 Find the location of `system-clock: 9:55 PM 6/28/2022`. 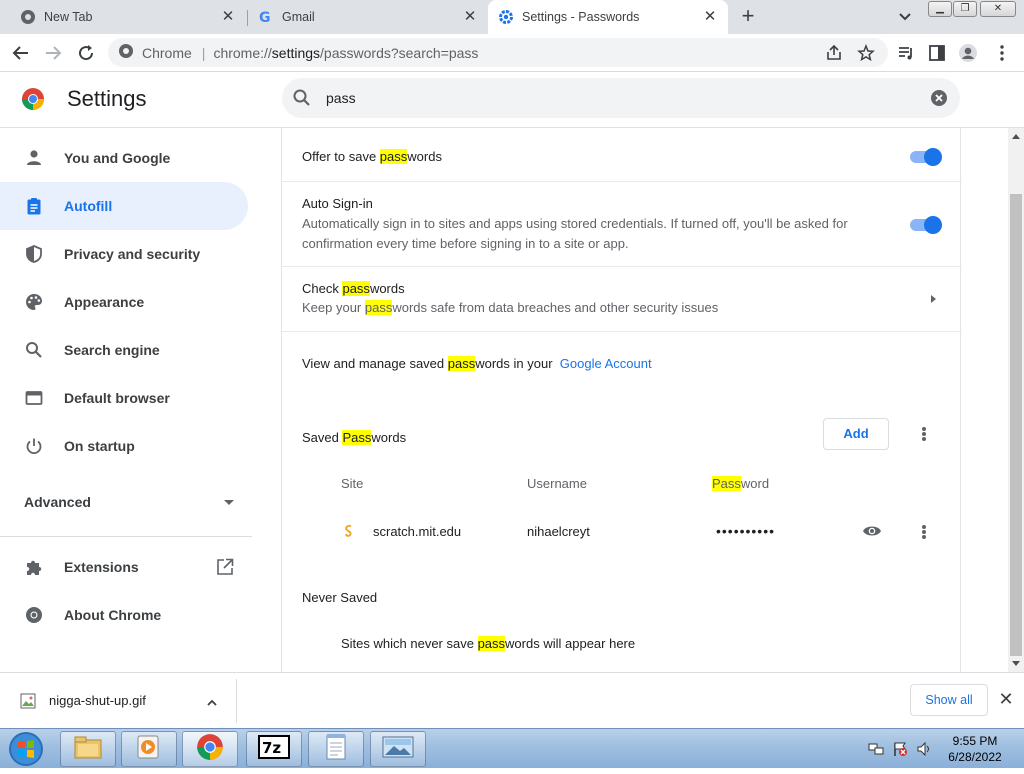

system-clock: 9:55 PM 6/28/2022 is located at coordinates (975, 749).